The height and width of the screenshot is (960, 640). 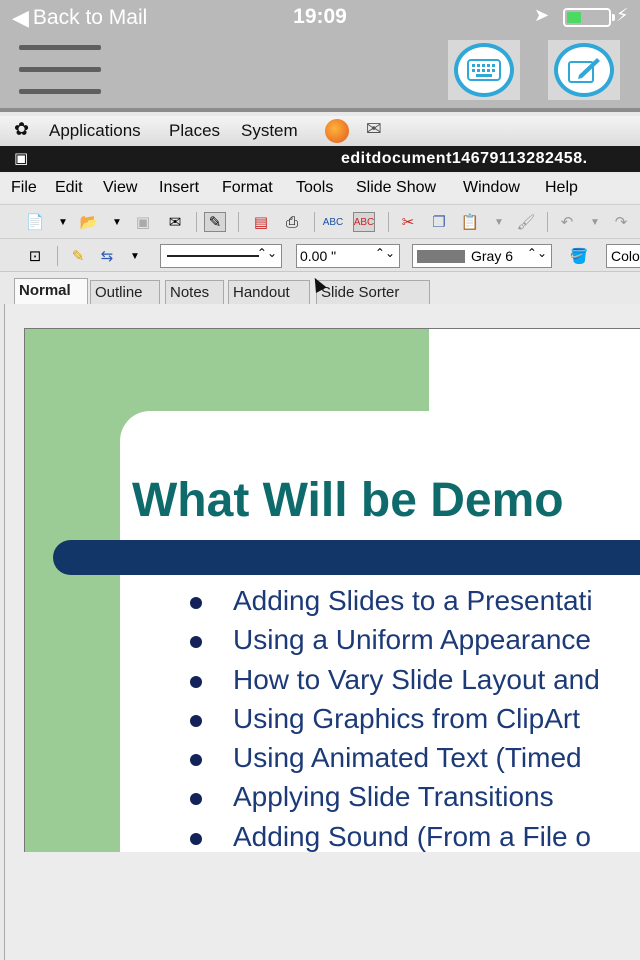 I want to click on line-width-field: 0.00 " ⌃⌄, so click(x=348, y=256).